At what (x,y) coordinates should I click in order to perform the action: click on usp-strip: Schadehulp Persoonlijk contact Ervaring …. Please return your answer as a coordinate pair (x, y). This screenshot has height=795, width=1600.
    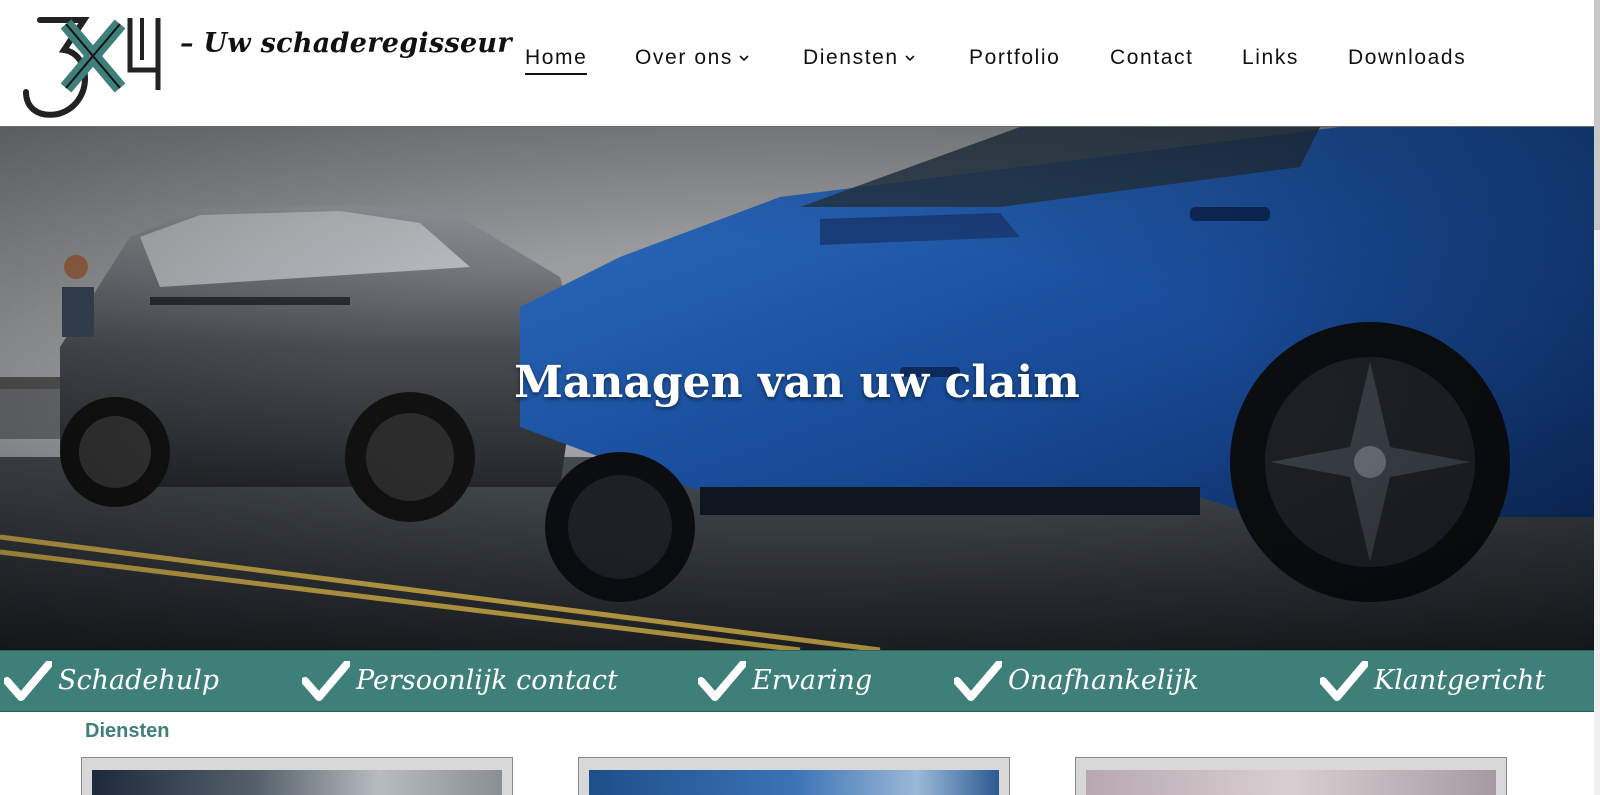
    Looking at the image, I should click on (797, 681).